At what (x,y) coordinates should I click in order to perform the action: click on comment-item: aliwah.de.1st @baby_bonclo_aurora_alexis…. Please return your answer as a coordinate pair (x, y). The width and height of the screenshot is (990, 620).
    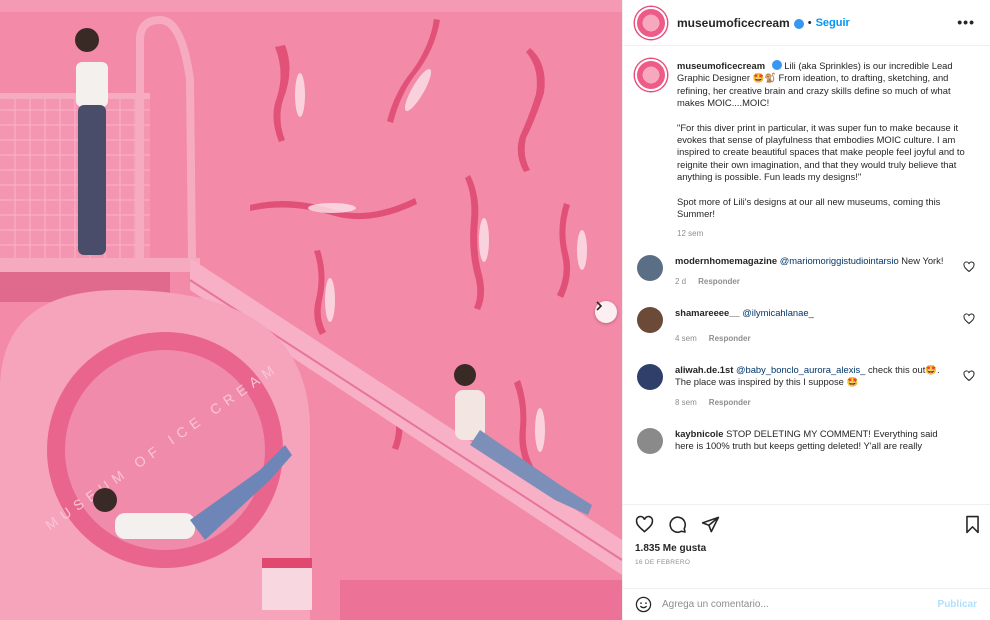
    Looking at the image, I should click on (807, 386).